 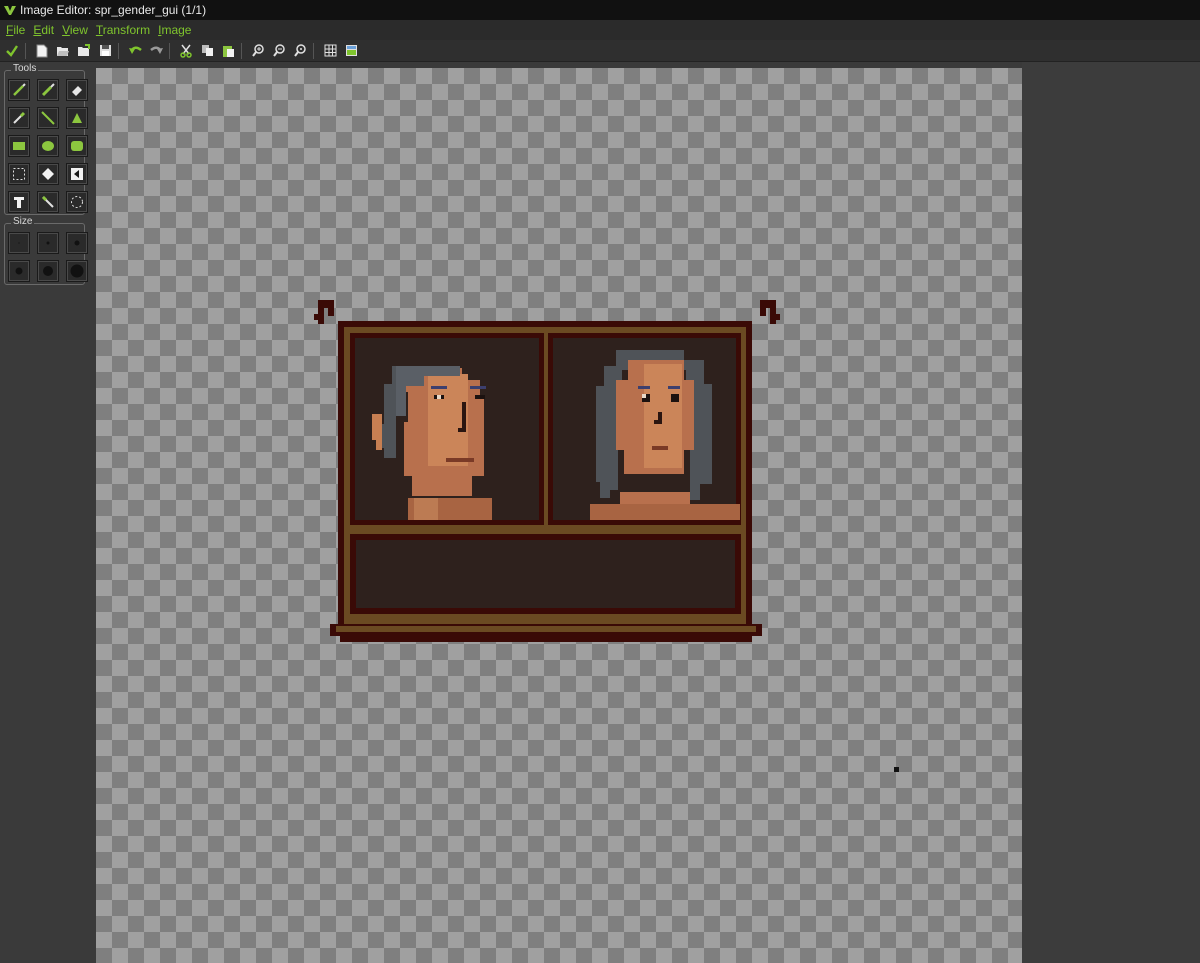 What do you see at coordinates (48, 118) in the screenshot?
I see `line-icon` at bounding box center [48, 118].